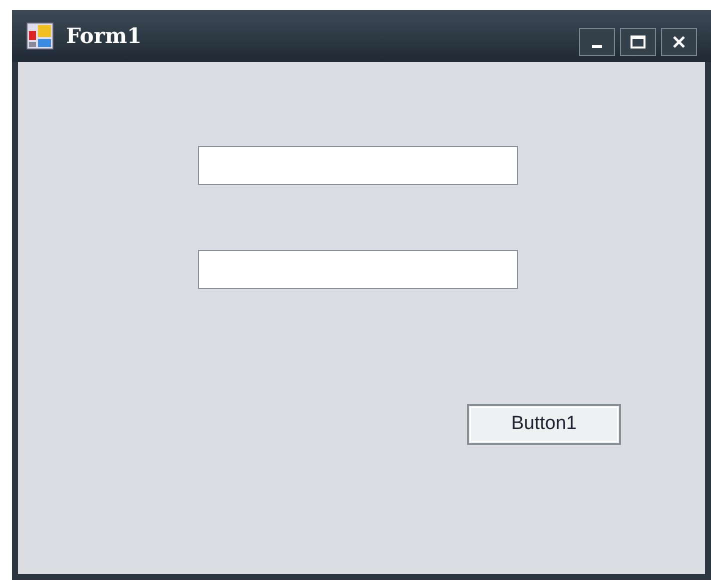  Describe the element at coordinates (597, 42) in the screenshot. I see `minimize-button` at that location.